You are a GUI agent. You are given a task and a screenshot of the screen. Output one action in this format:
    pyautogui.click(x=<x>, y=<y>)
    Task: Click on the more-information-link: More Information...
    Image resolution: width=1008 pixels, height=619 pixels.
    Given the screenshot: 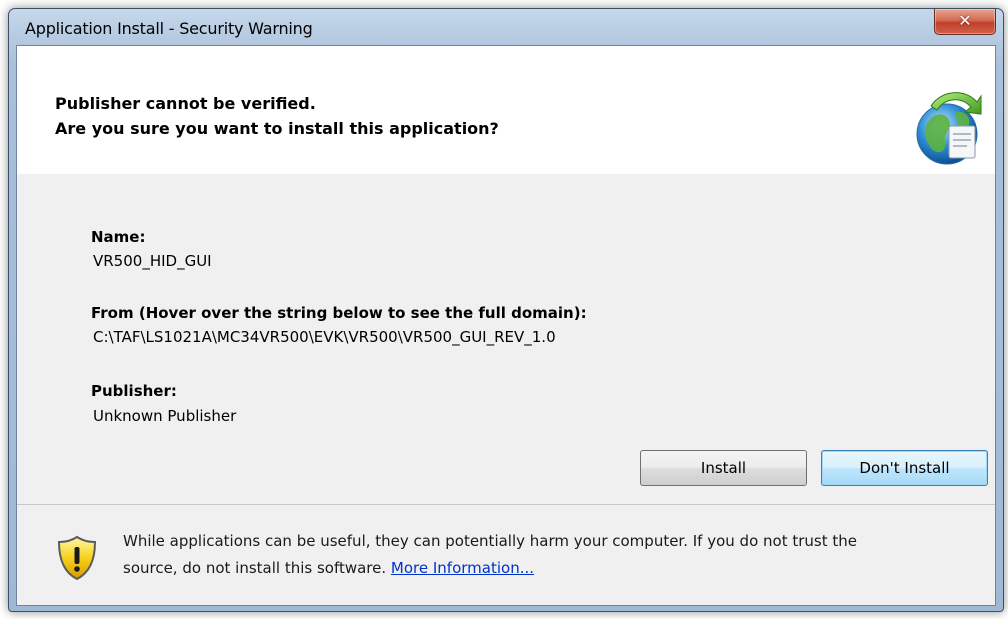 What is the action you would take?
    pyautogui.click(x=462, y=568)
    